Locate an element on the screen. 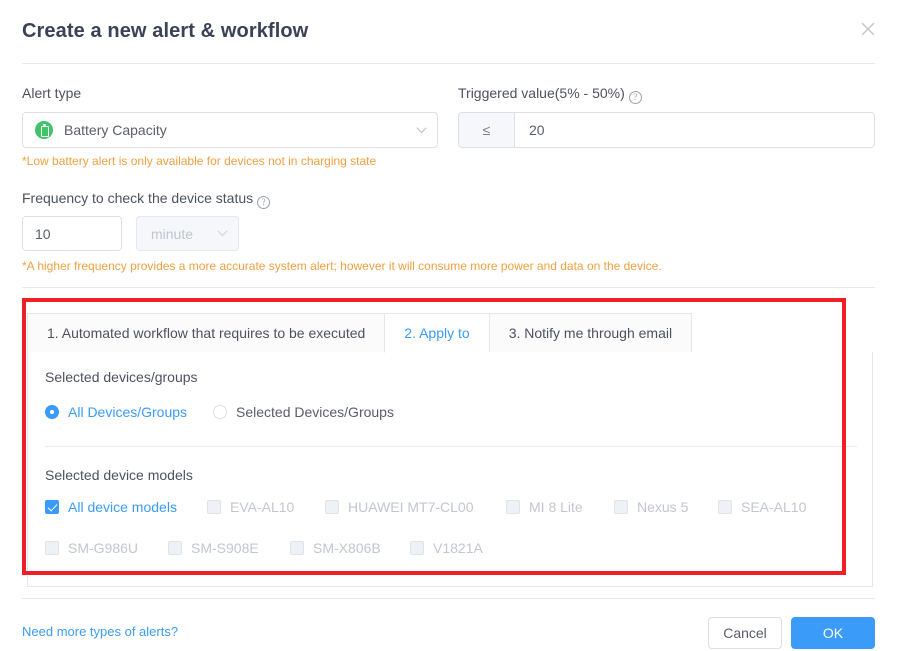  checkbox-sm-g986u: SM-G986U is located at coordinates (91, 548).